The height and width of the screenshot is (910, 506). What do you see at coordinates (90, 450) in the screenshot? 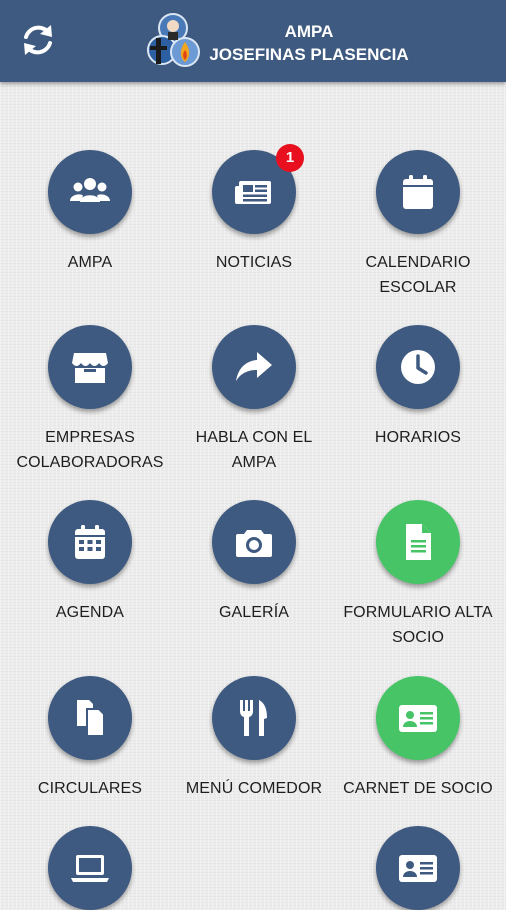
I see `menu-item-label: EMPRESAS COLABORADORAS` at bounding box center [90, 450].